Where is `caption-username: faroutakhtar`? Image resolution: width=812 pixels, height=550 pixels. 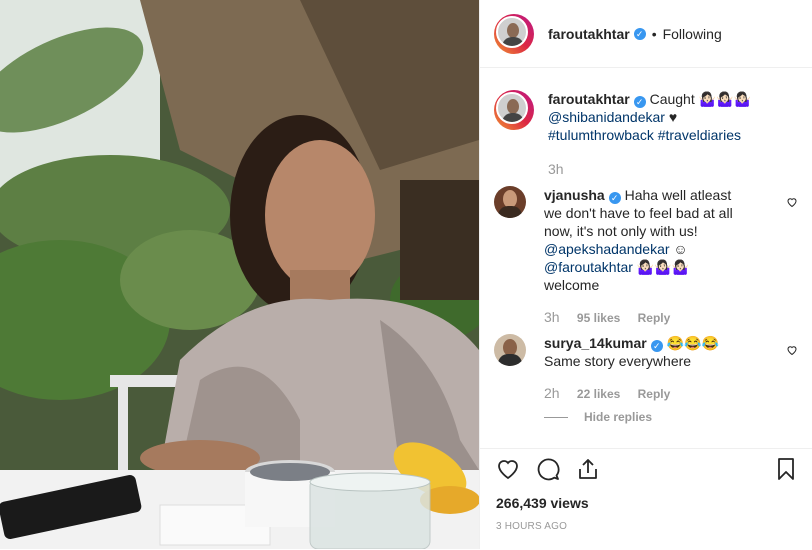 caption-username: faroutakhtar is located at coordinates (589, 99).